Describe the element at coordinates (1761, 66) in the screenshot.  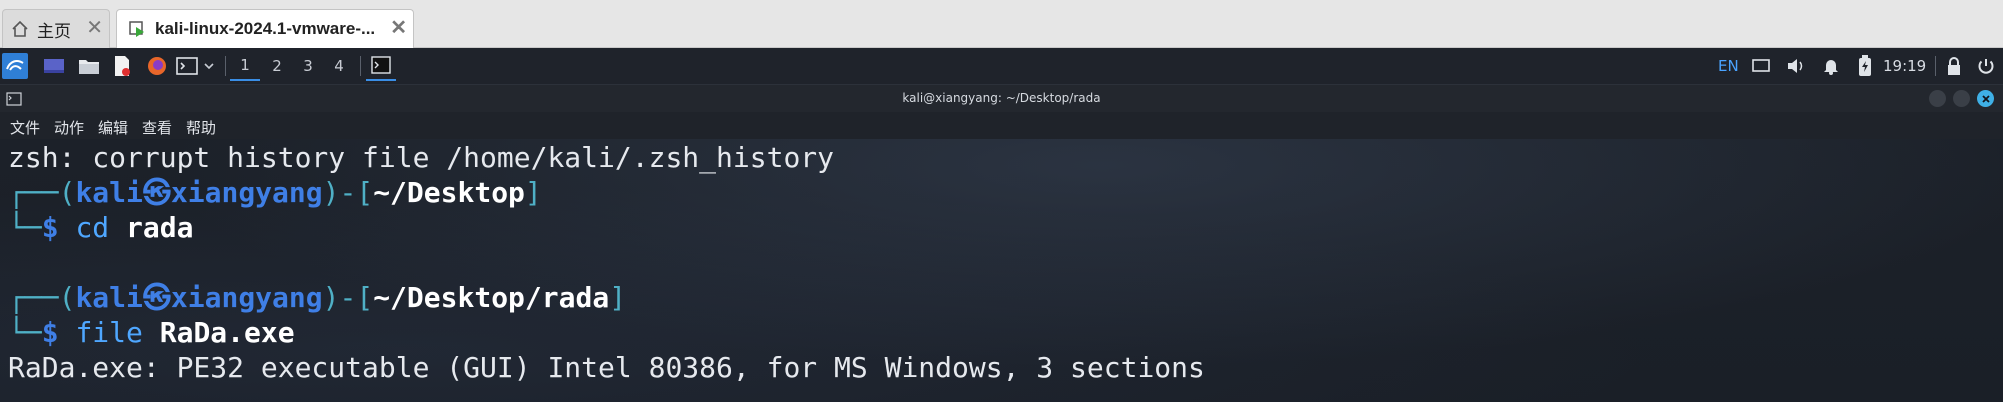
I see `display-icon` at that location.